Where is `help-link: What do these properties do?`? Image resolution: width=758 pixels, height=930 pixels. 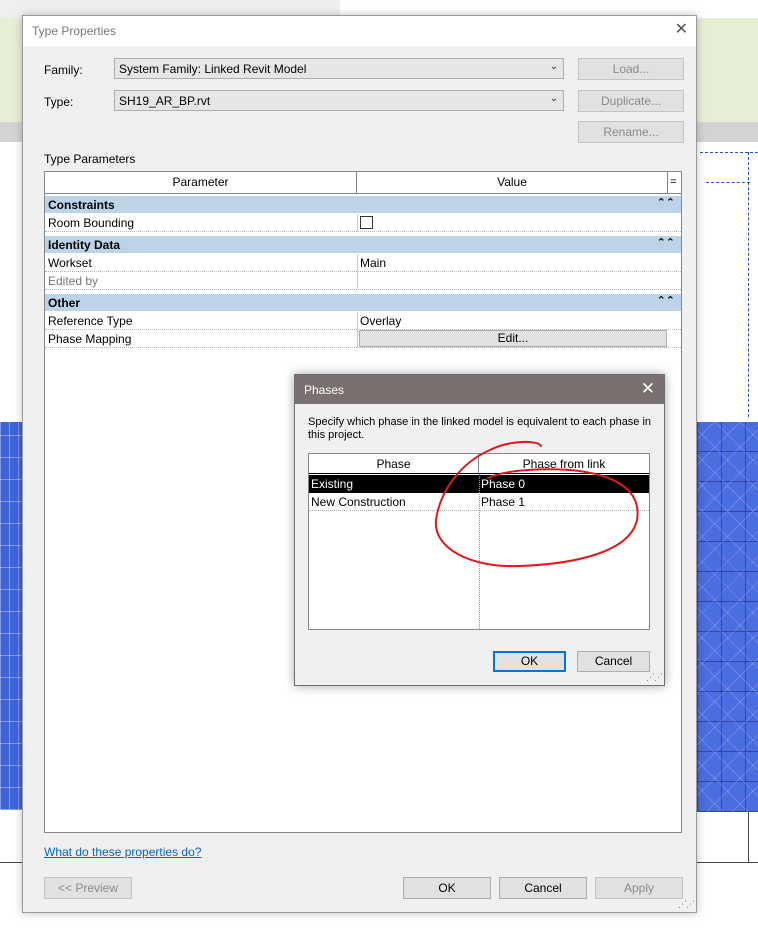
help-link: What do these properties do? is located at coordinates (122, 852).